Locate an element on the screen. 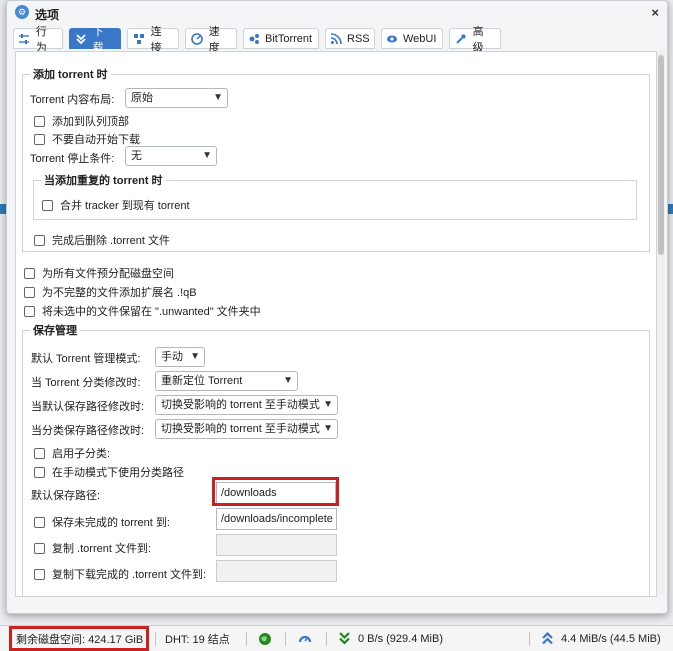  tab-webui: WebUI is located at coordinates (412, 38).